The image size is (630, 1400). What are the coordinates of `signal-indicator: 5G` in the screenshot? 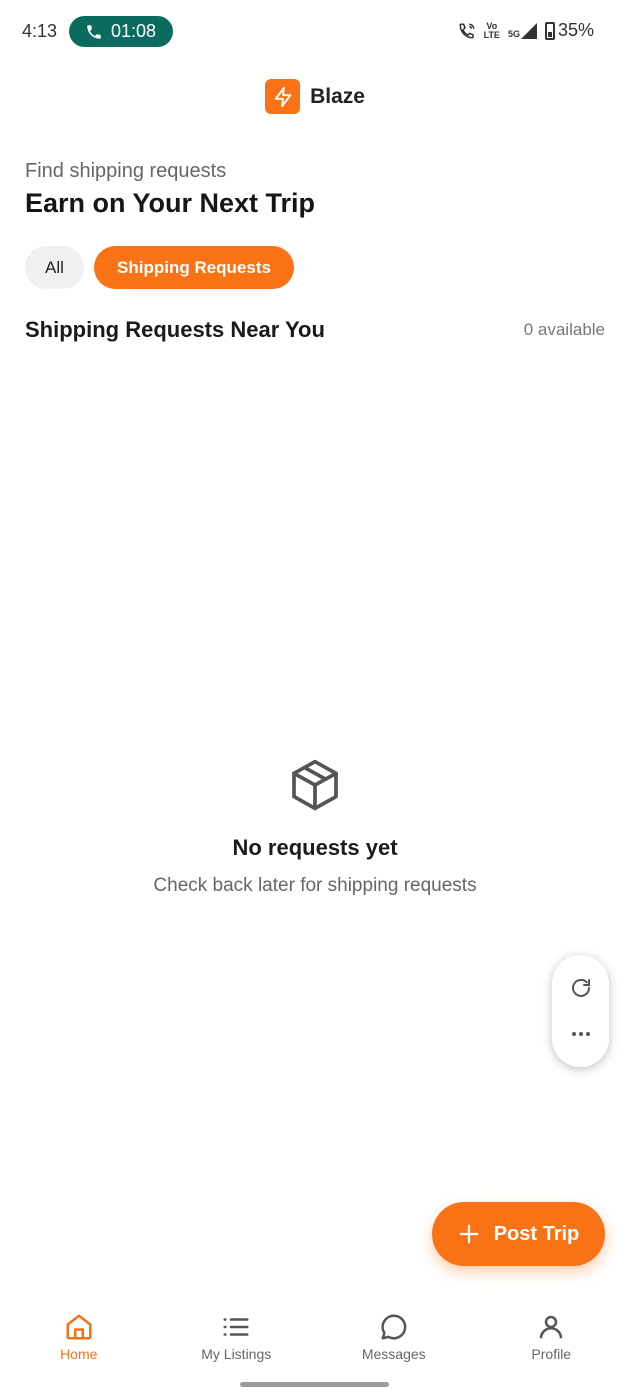 It's located at (522, 30).